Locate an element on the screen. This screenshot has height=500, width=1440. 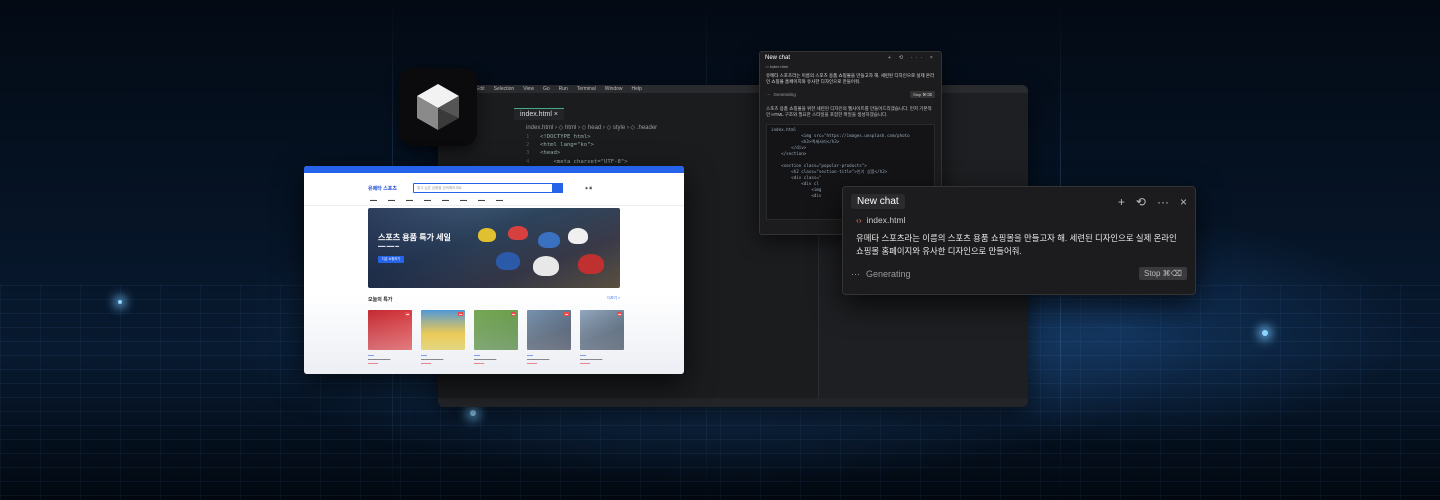
code-line: <img is located at coordinates (796, 189).